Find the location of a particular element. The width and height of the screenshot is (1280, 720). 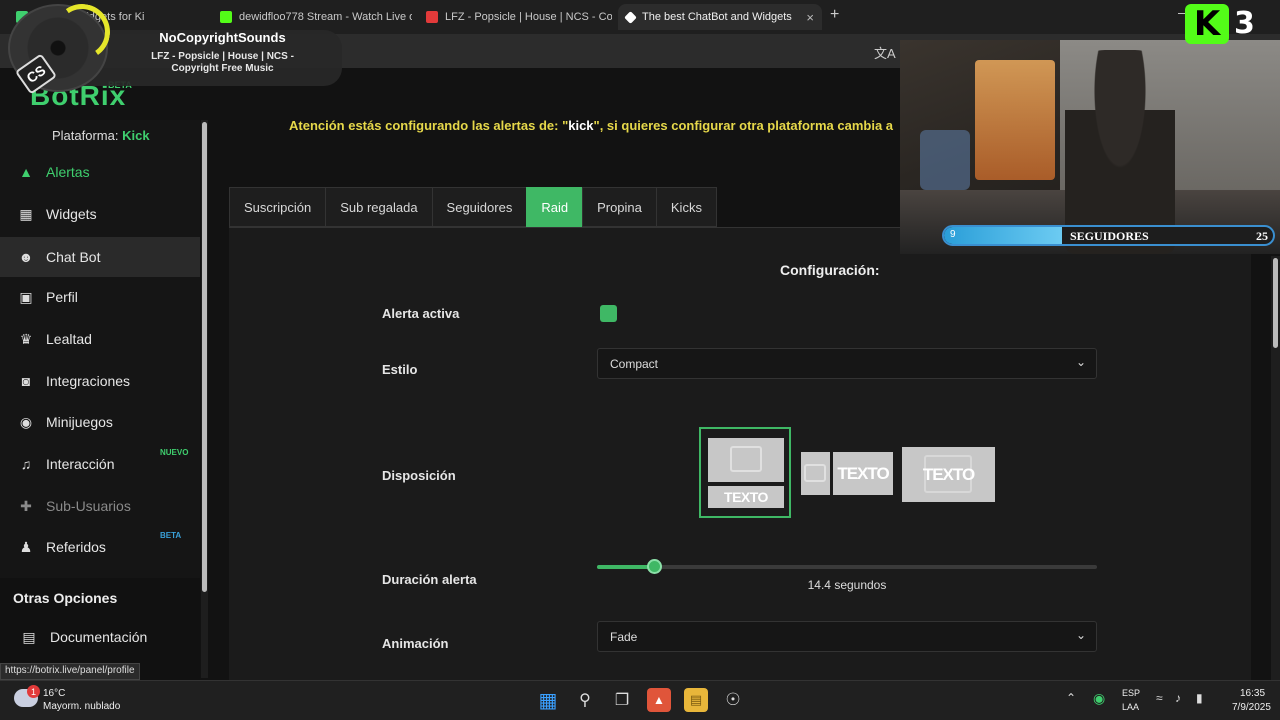

referrals-icon: ♟ is located at coordinates (26, 546).